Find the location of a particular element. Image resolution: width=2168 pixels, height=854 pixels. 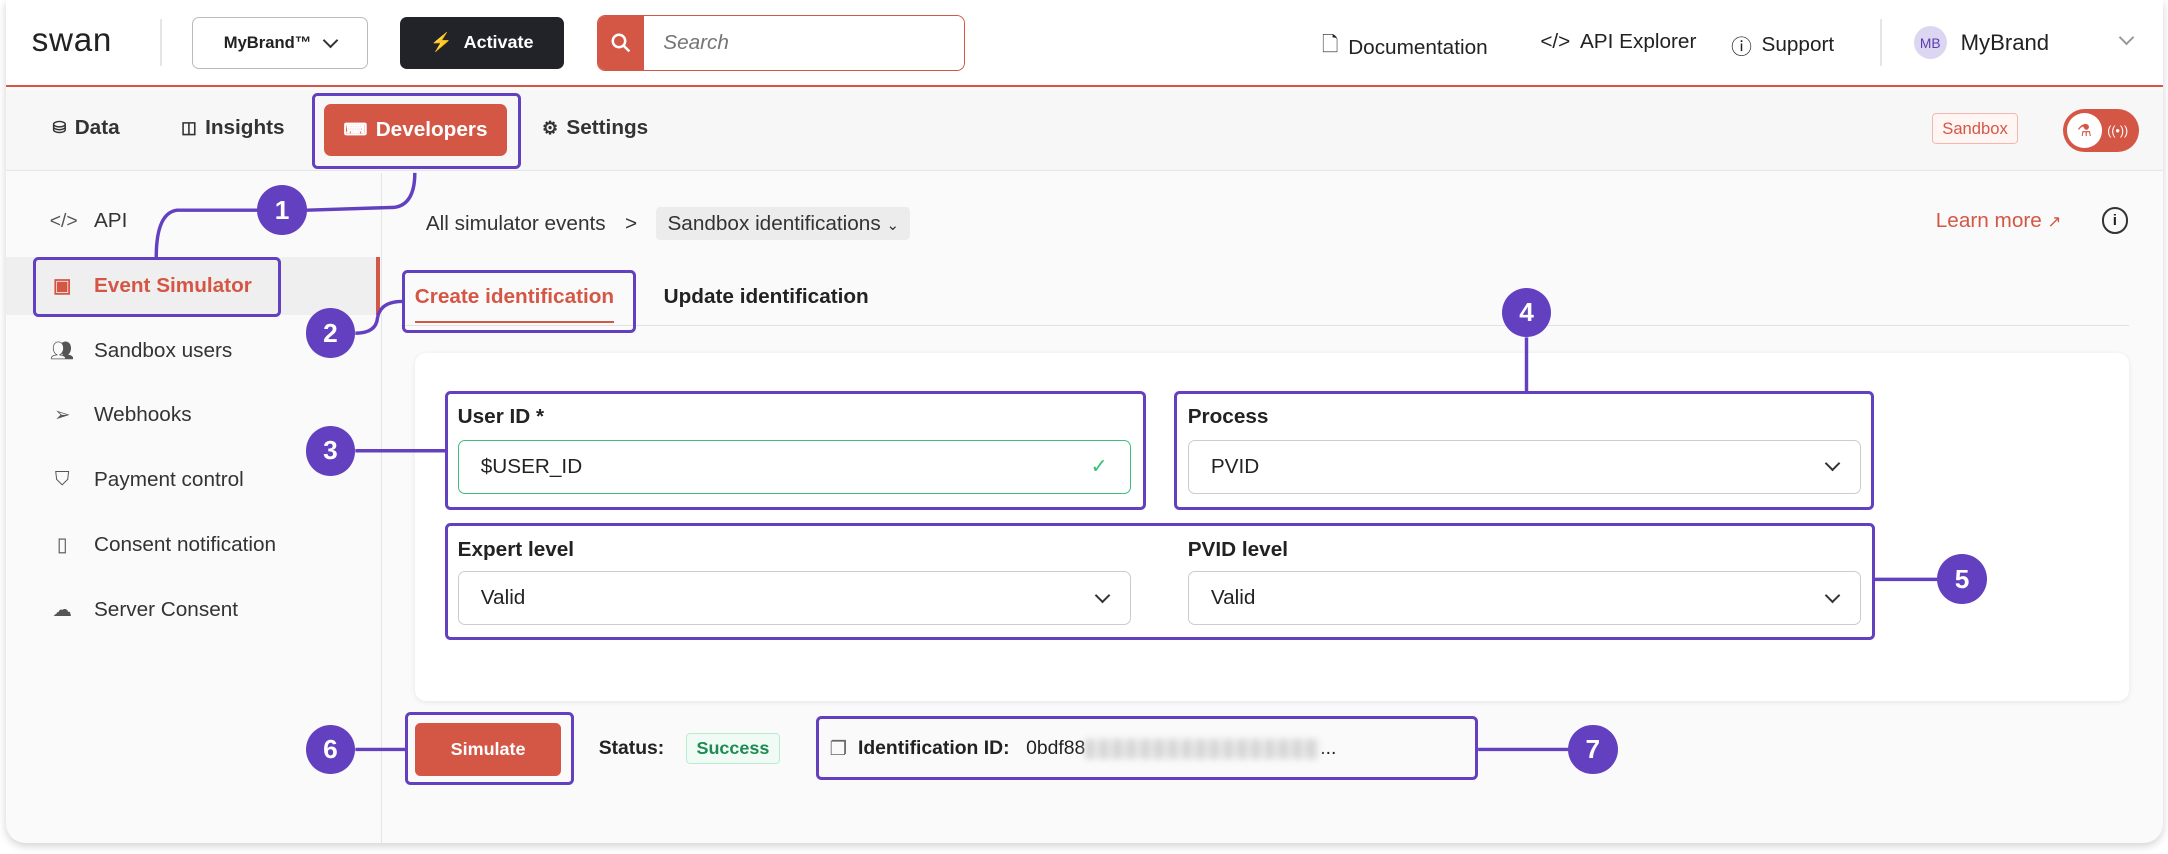

connector-1b is located at coordinates (206, 233).